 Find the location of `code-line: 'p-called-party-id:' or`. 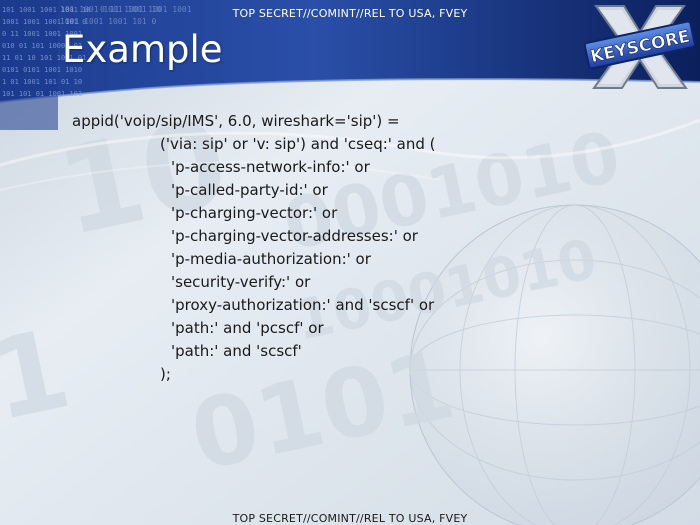

code-line: 'p-called-party-id:' or is located at coordinates (249, 190).